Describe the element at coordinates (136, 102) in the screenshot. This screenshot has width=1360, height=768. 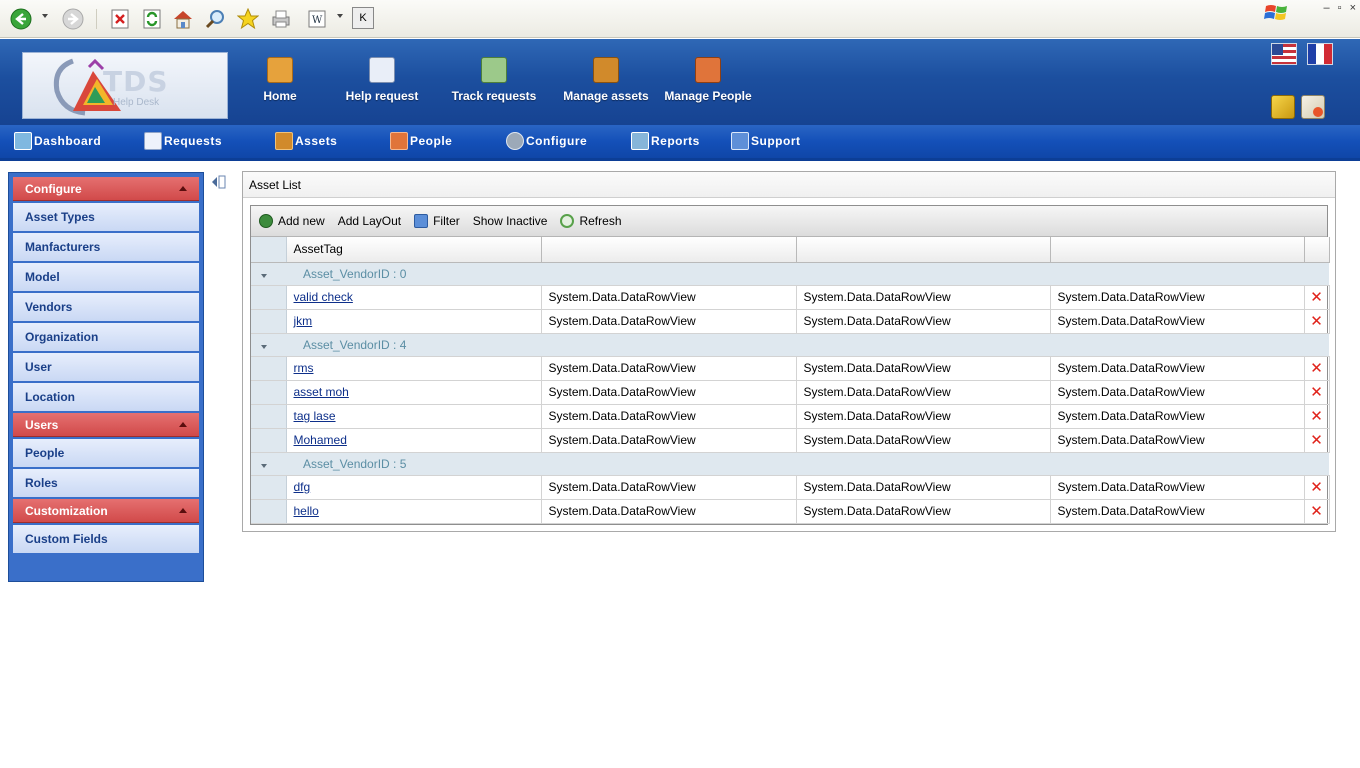
I see `logo-subtitle: Help Desk` at that location.